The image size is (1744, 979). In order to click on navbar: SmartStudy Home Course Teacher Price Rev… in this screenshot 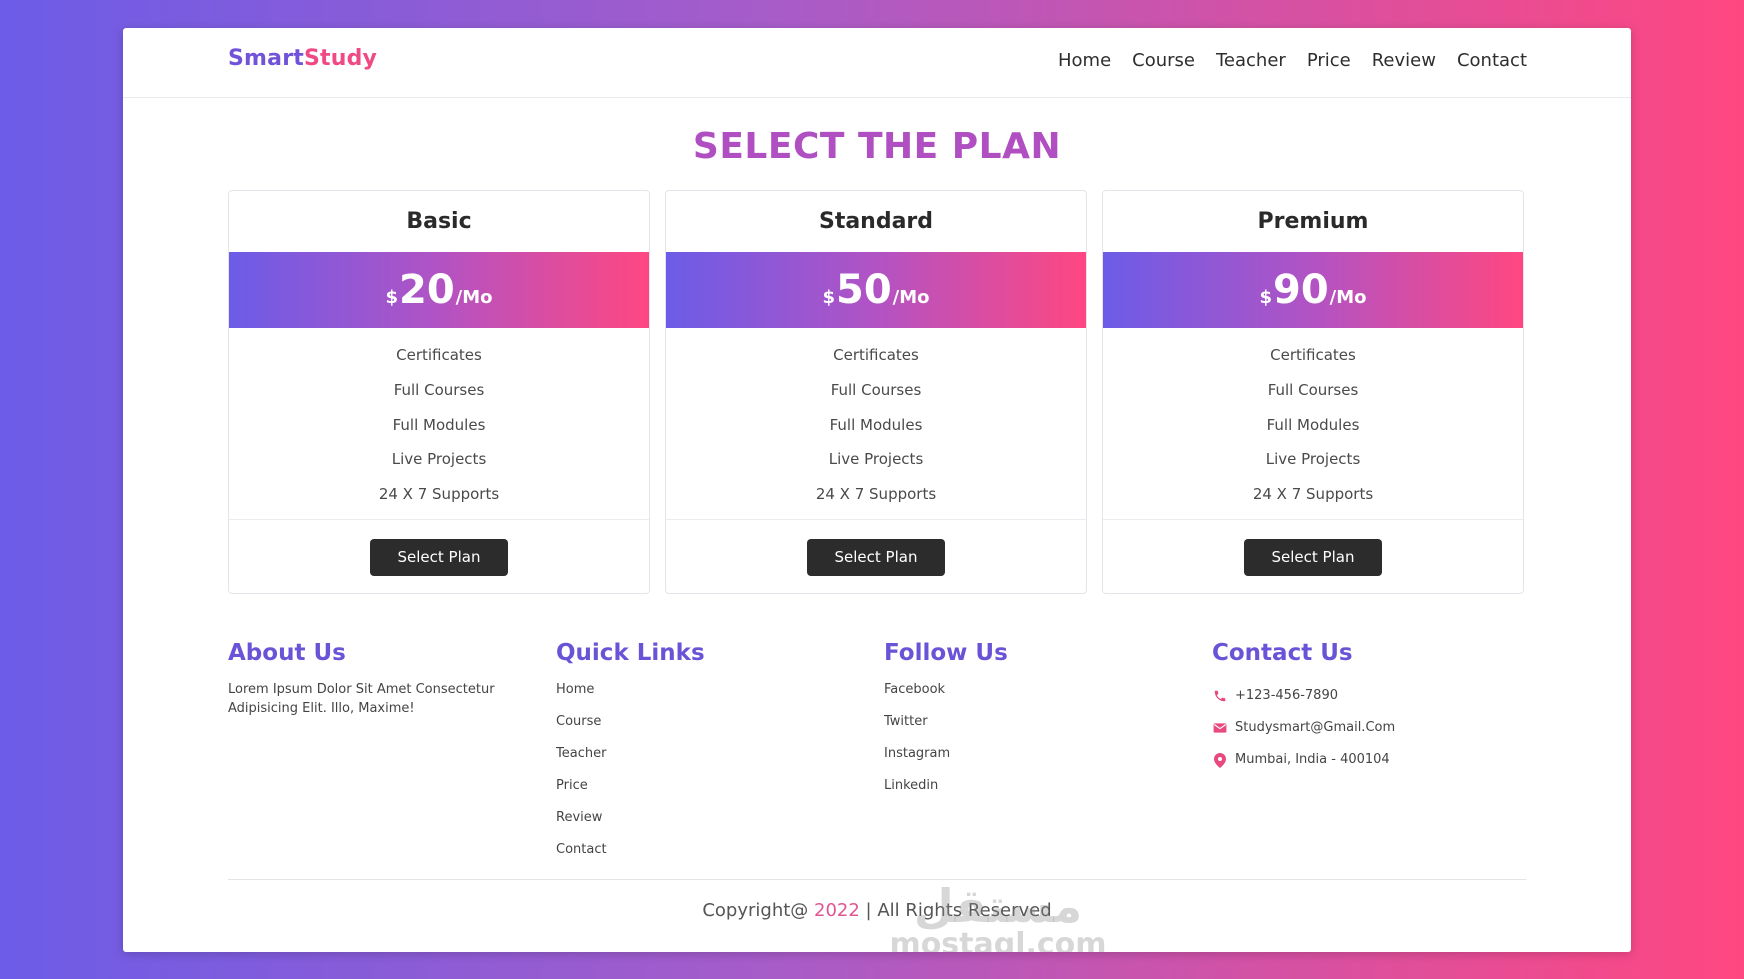, I will do `click(877, 63)`.